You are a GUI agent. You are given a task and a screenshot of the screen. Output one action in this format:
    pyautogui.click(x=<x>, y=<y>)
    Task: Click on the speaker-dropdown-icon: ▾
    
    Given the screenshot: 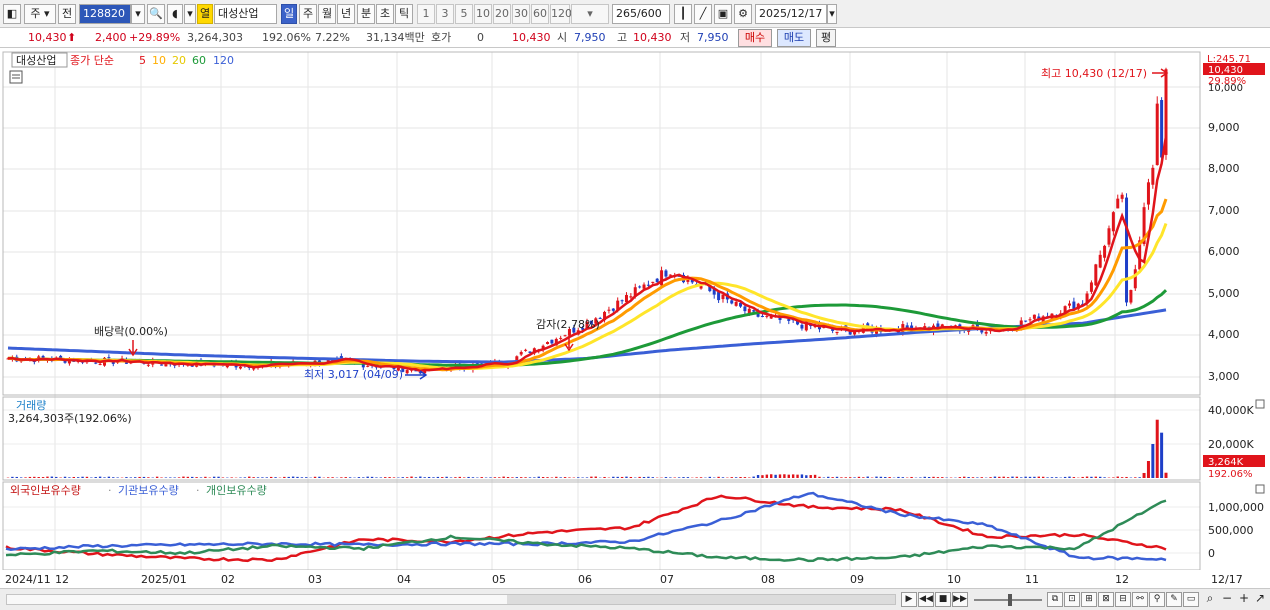 What is the action you would take?
    pyautogui.click(x=190, y=14)
    